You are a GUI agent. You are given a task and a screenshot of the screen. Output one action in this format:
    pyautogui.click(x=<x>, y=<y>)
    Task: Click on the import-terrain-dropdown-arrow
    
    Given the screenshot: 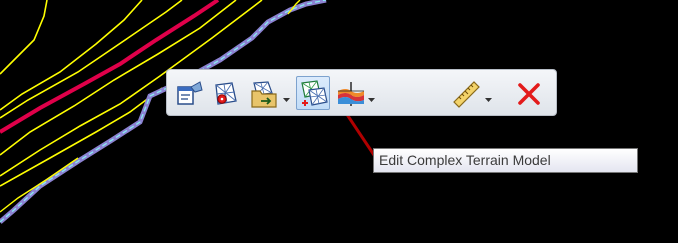 What is the action you would take?
    pyautogui.click(x=286, y=96)
    